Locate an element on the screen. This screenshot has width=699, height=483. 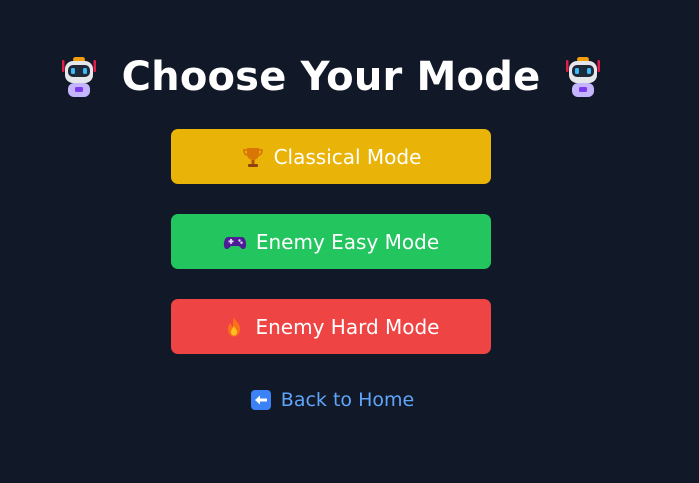
page-header: Choose Your Mode is located at coordinates (331, 77).